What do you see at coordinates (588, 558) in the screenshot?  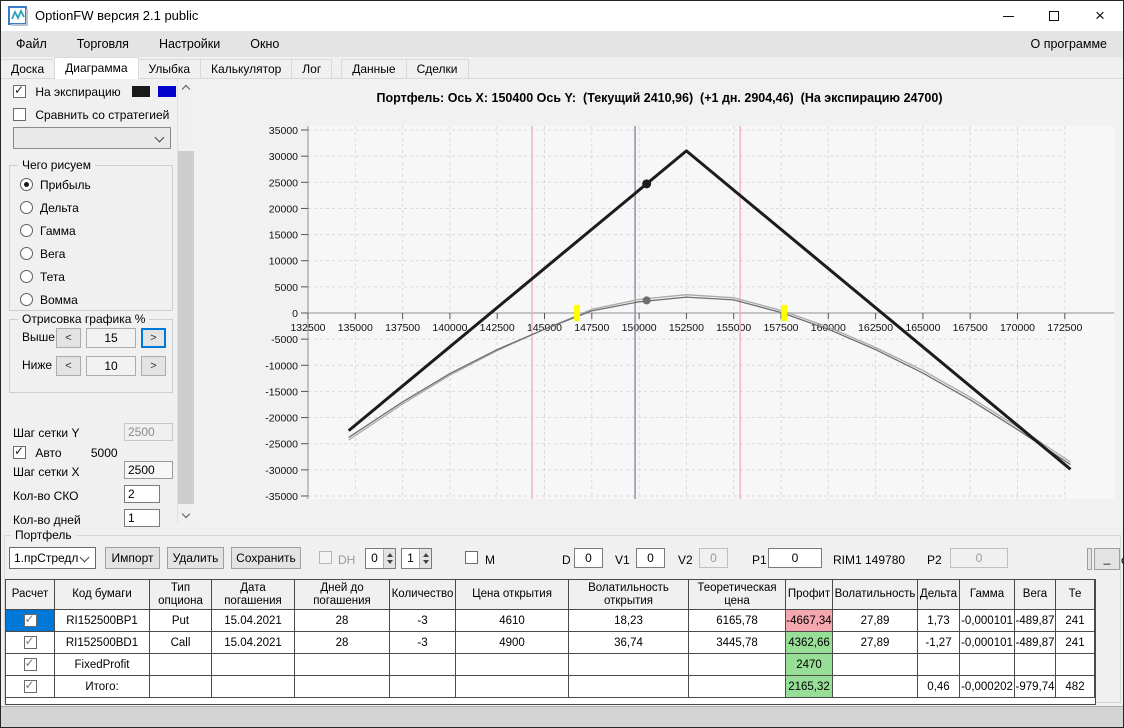 I see `d-field: 0` at bounding box center [588, 558].